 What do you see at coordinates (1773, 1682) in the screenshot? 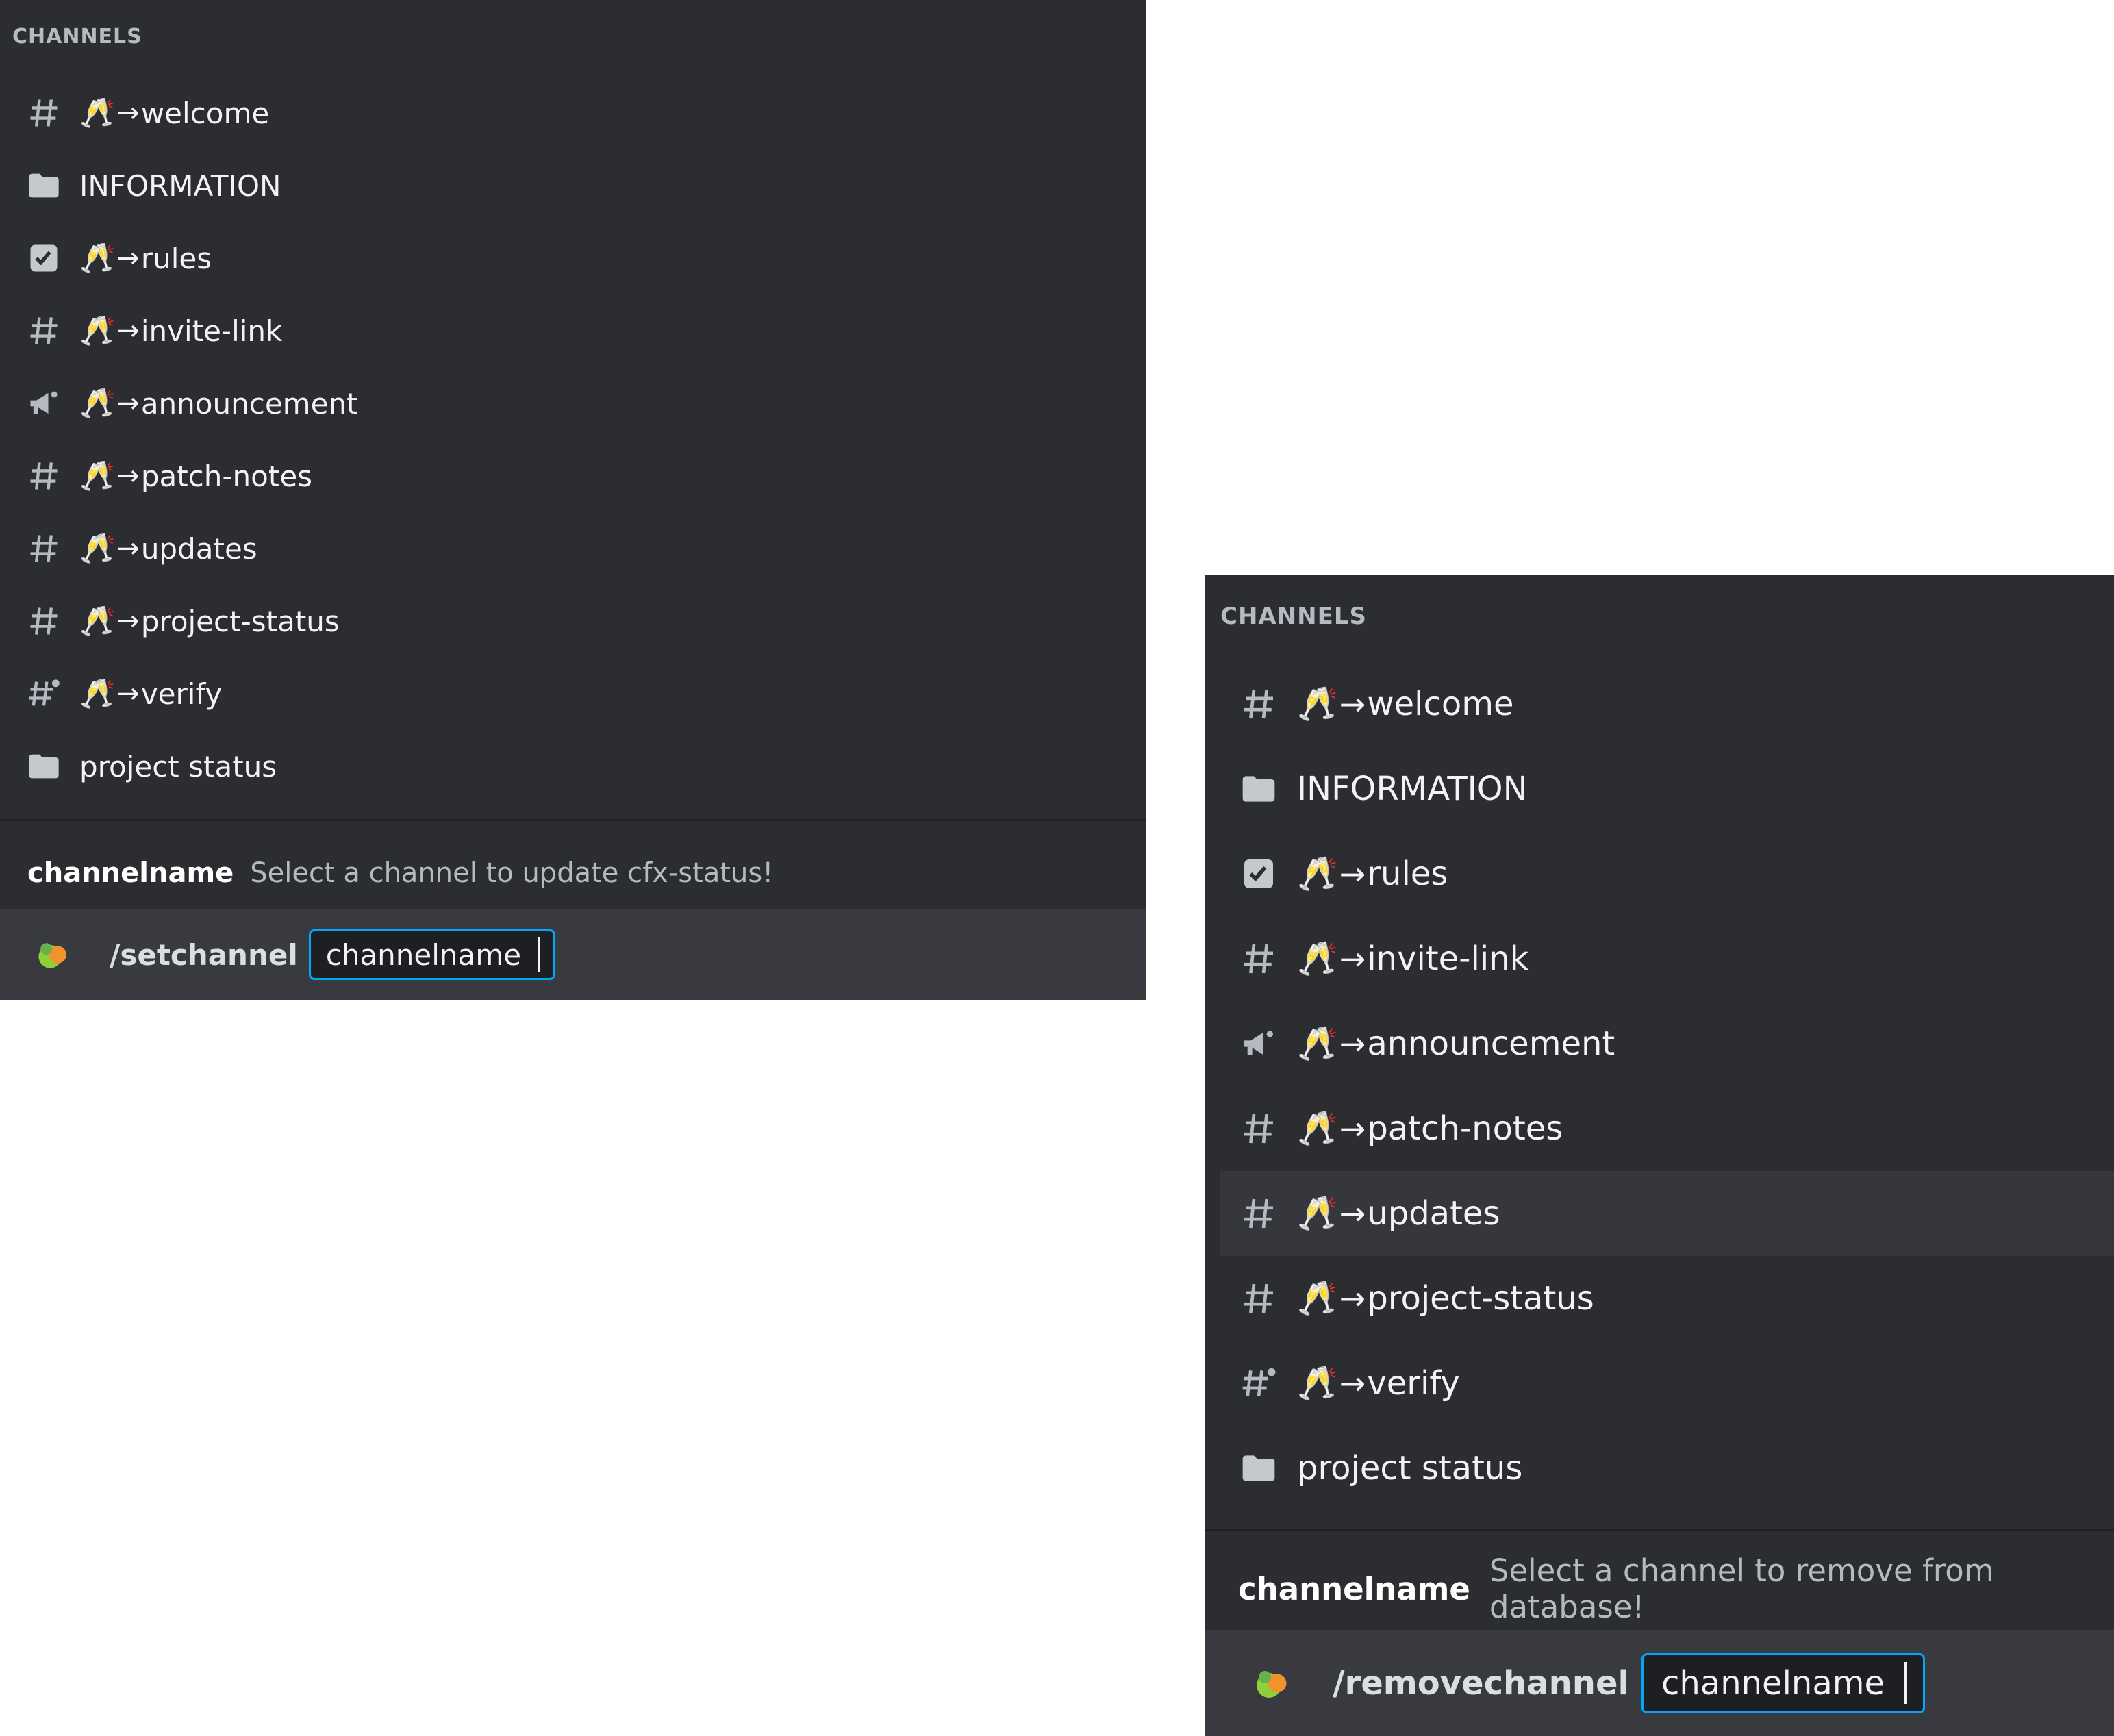
I see `argument-label: channelname` at bounding box center [1773, 1682].